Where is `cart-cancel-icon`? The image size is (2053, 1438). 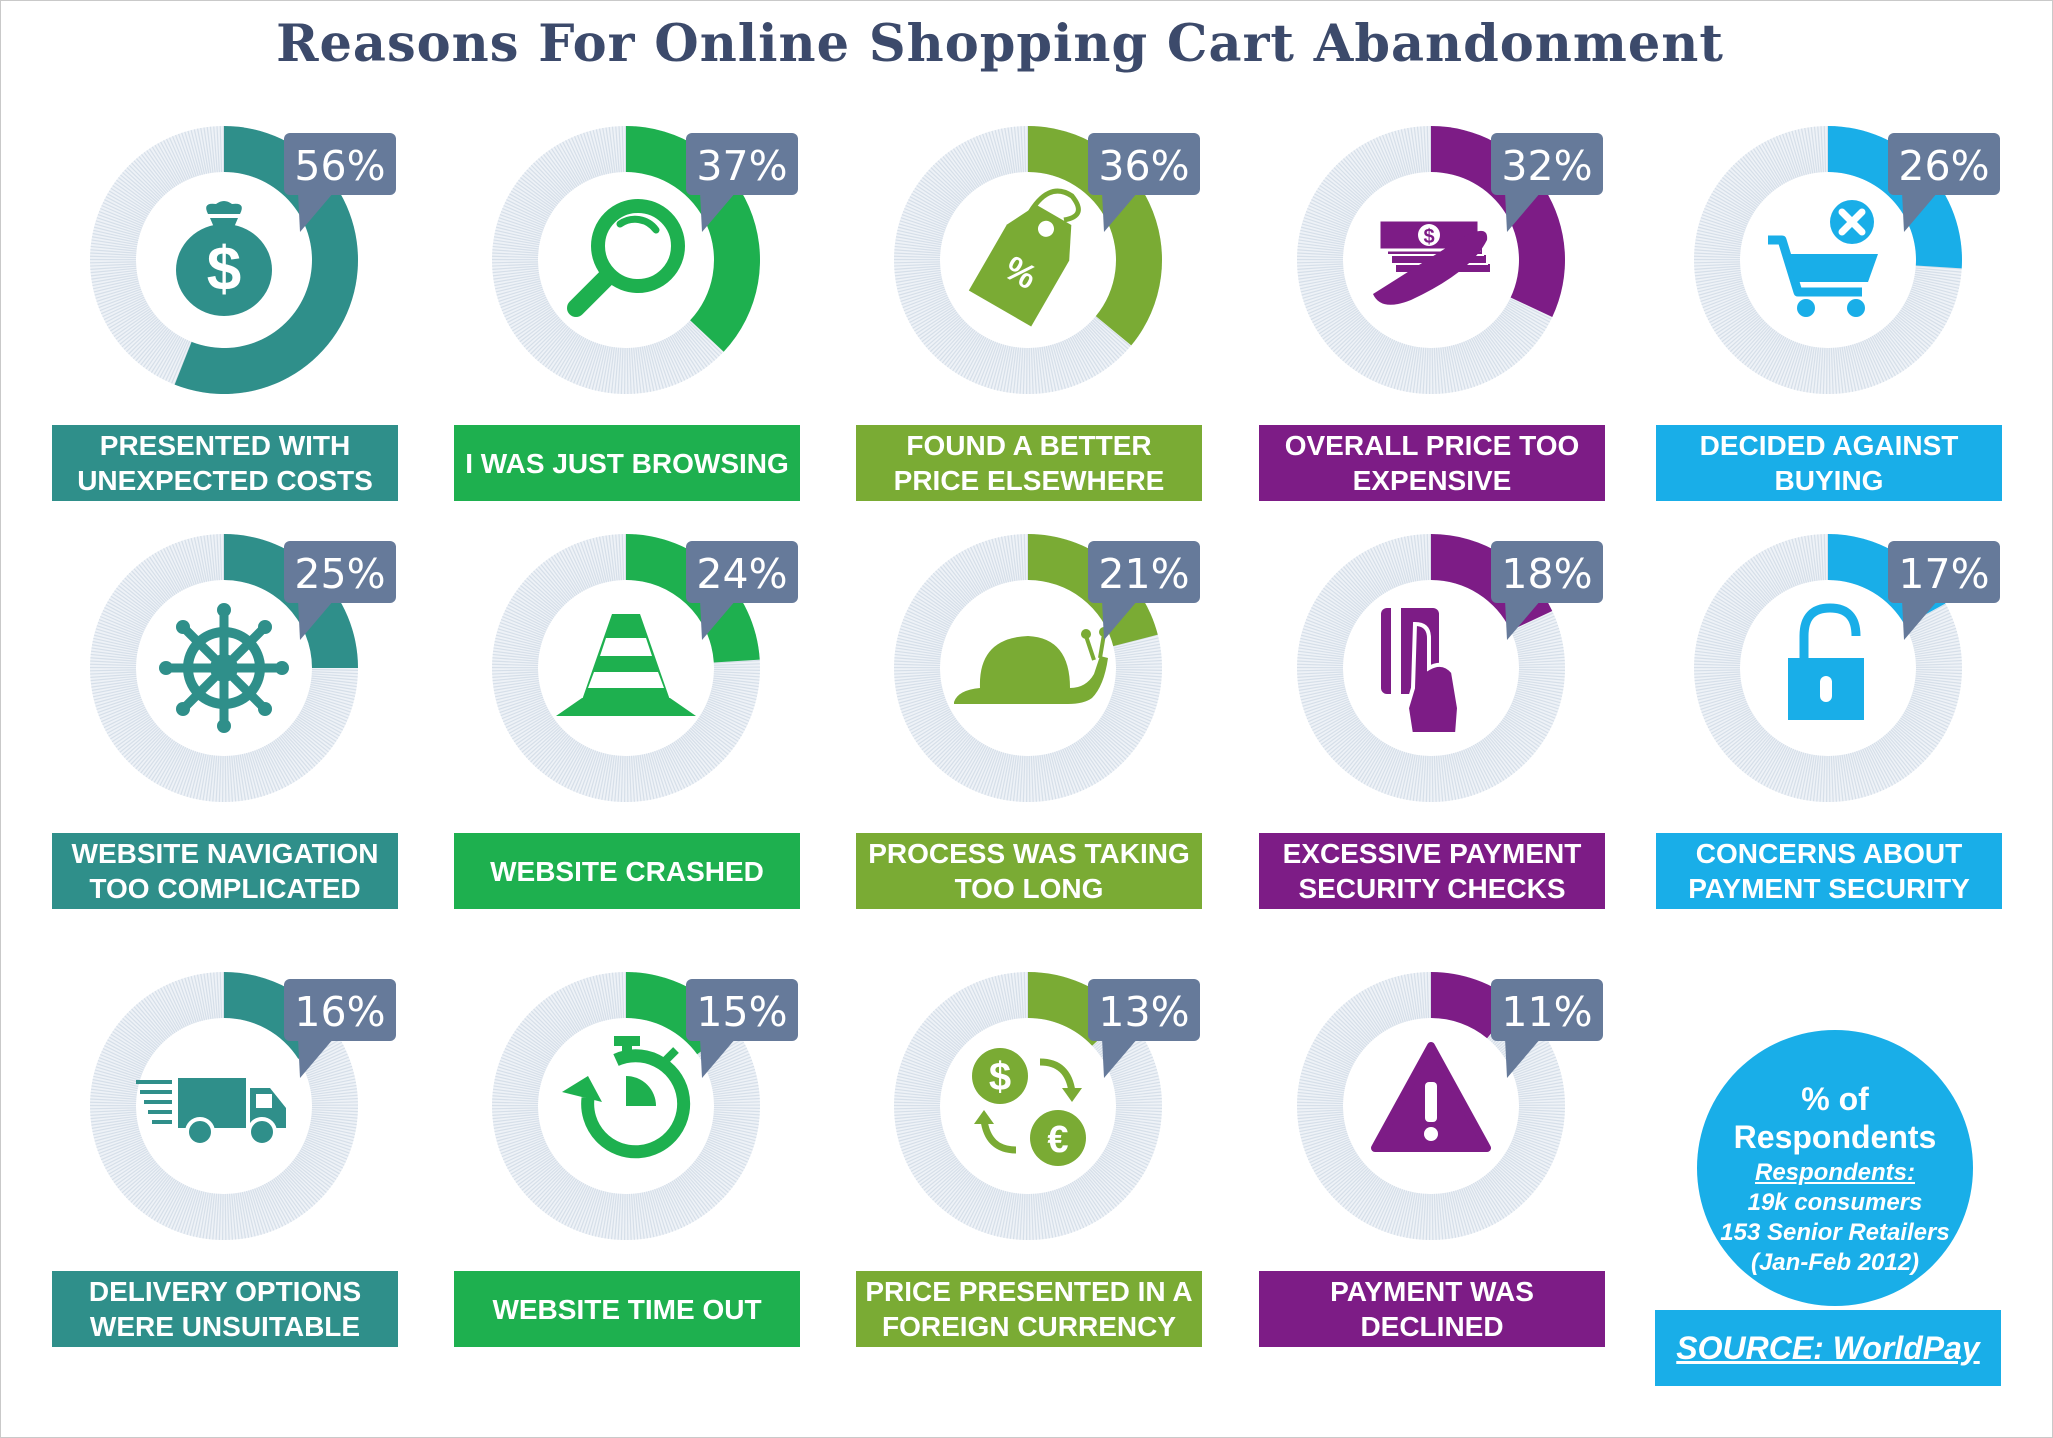 cart-cancel-icon is located at coordinates (1823, 258).